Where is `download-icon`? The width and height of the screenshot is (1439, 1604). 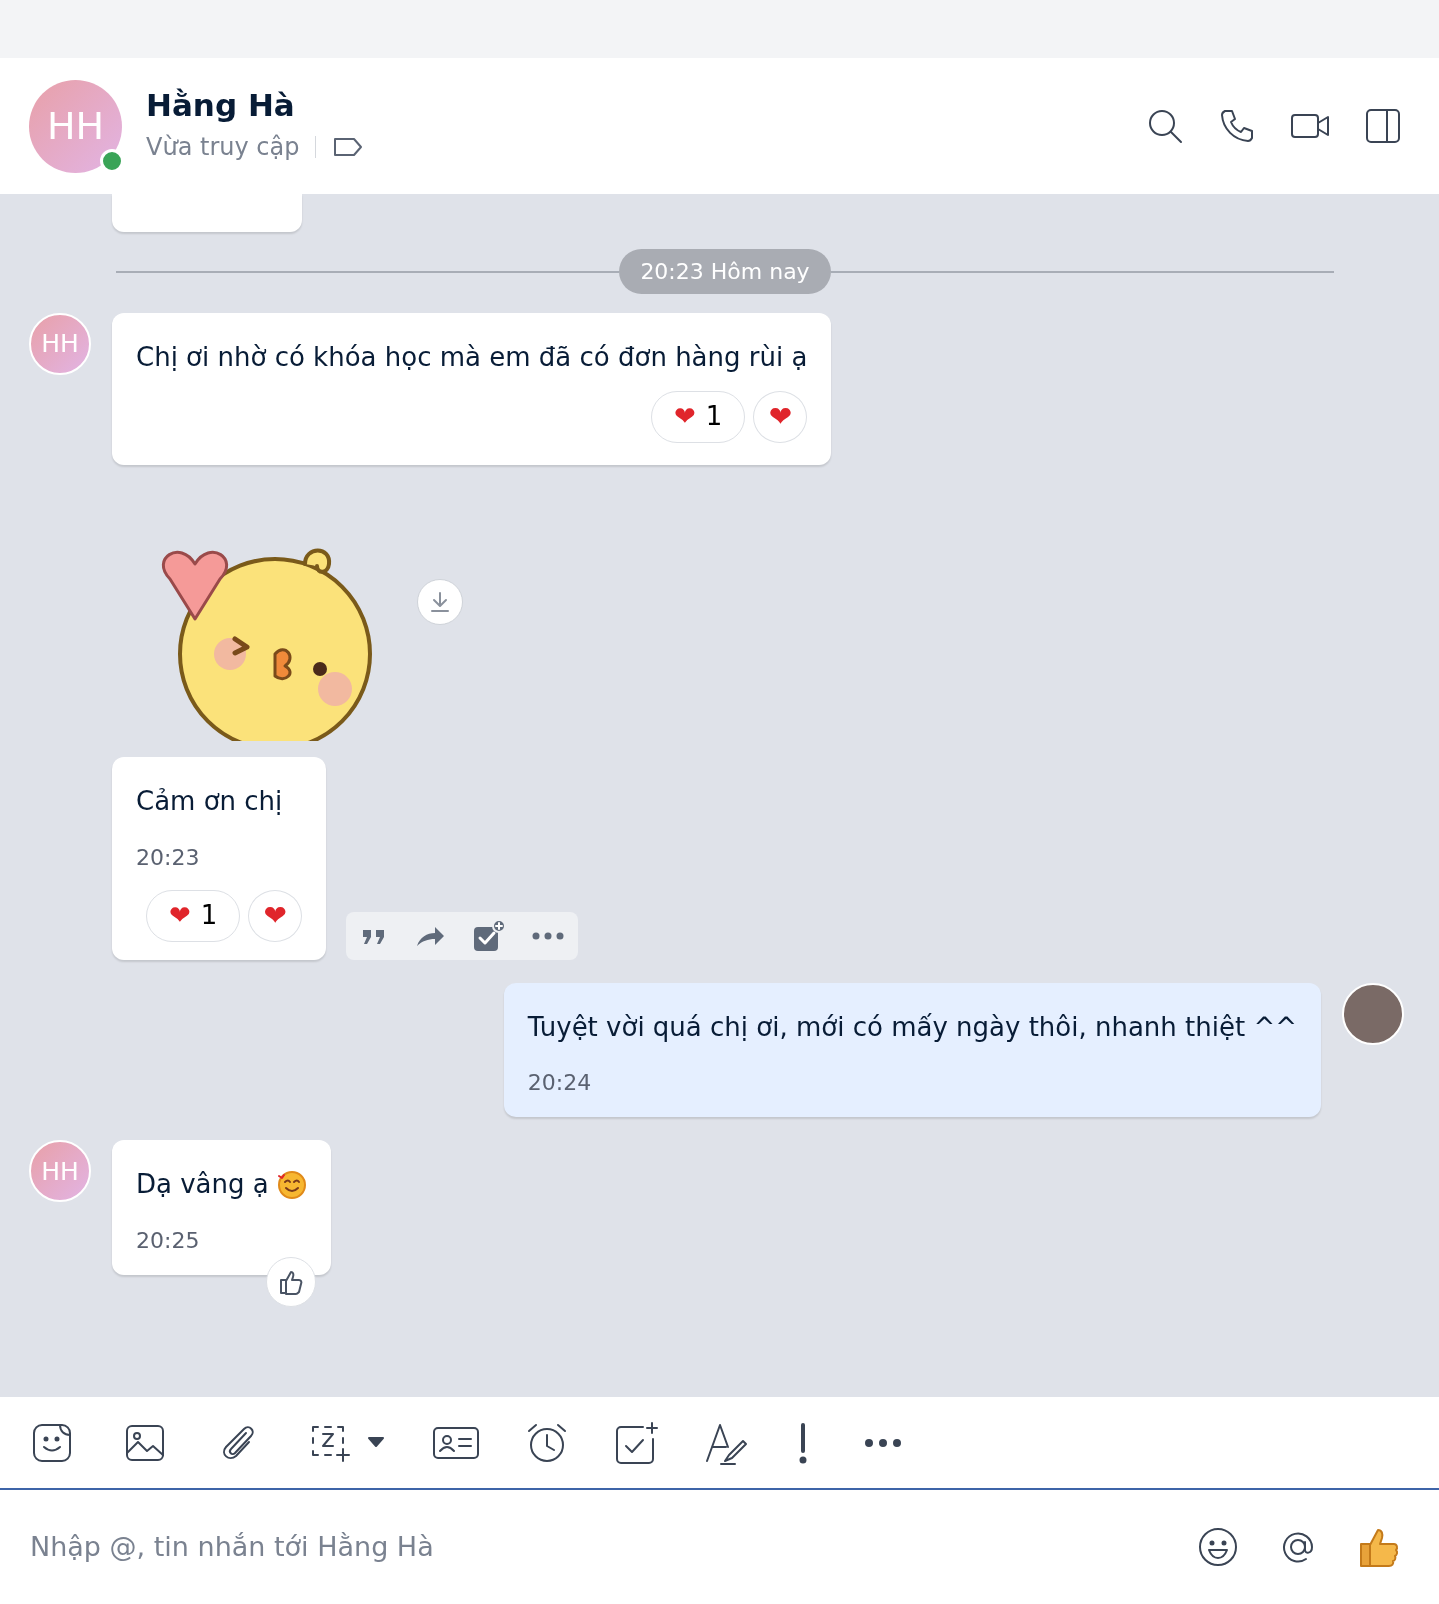 download-icon is located at coordinates (440, 602).